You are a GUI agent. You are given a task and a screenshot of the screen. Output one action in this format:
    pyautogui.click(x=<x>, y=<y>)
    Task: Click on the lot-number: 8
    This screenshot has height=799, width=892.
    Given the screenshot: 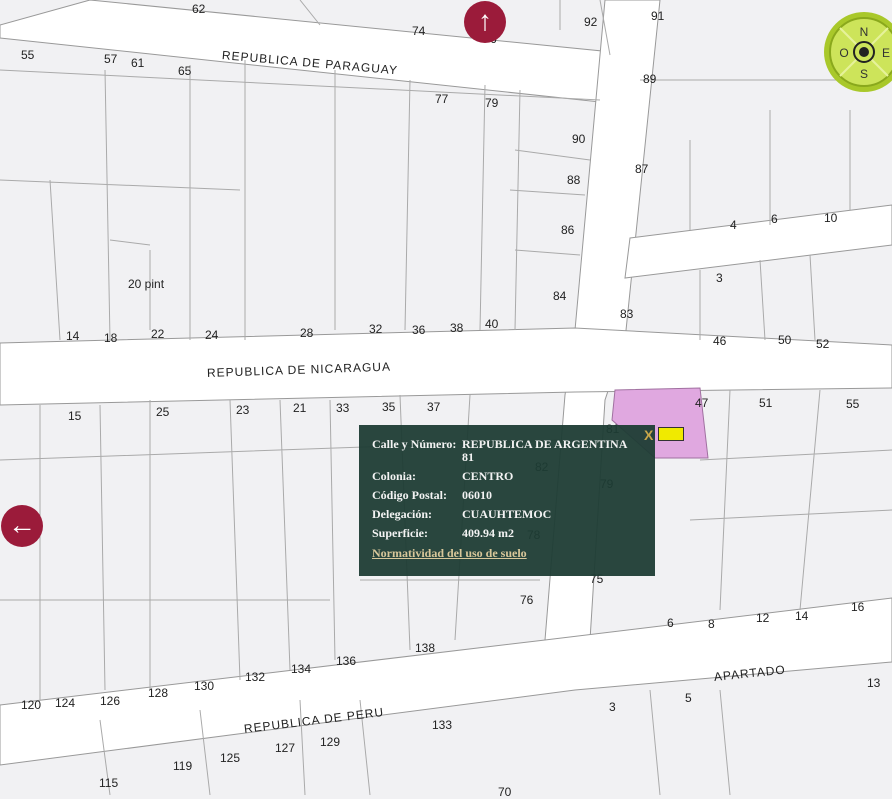 What is the action you would take?
    pyautogui.click(x=711, y=624)
    